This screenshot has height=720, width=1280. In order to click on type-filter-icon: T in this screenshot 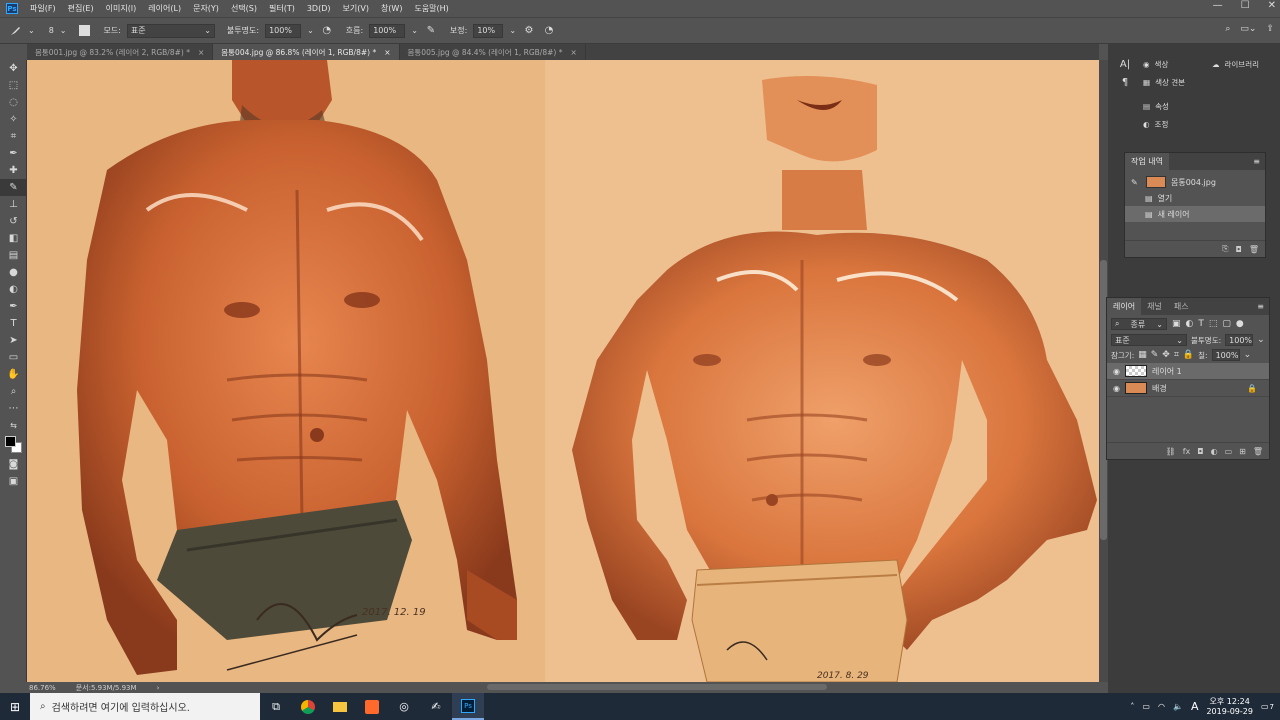, I will do `click(1201, 324)`.